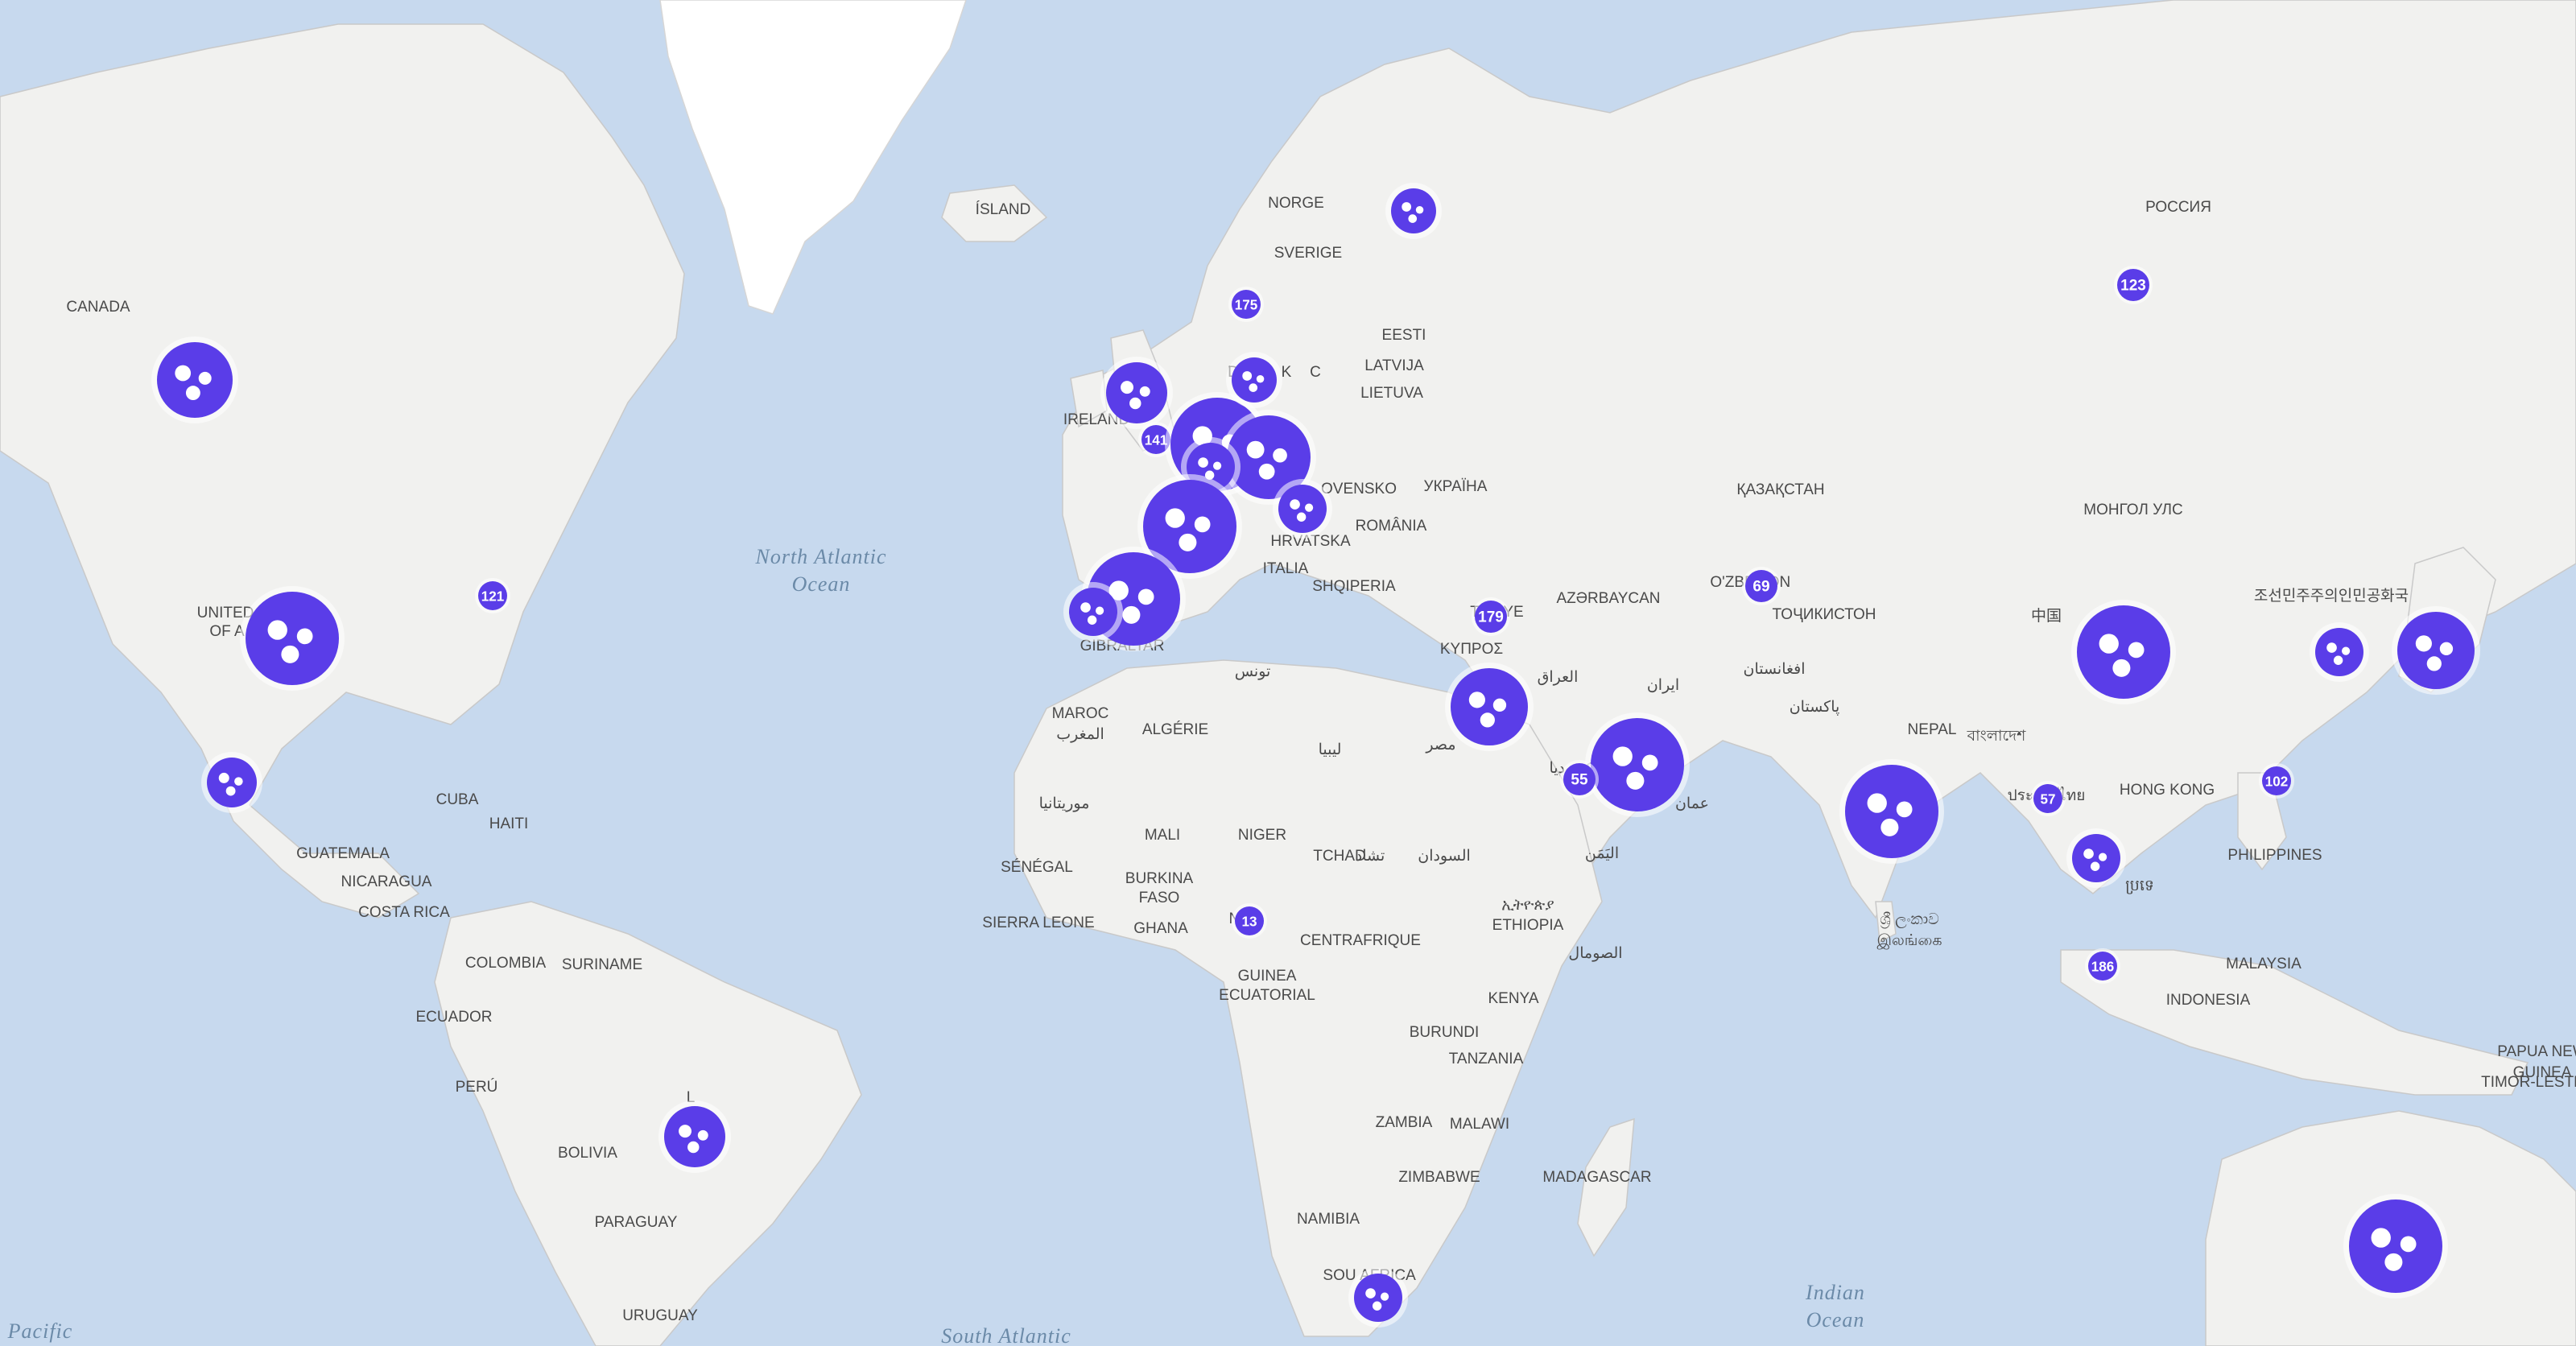  What do you see at coordinates (1287, 372) in the screenshot?
I see `place-label: K` at bounding box center [1287, 372].